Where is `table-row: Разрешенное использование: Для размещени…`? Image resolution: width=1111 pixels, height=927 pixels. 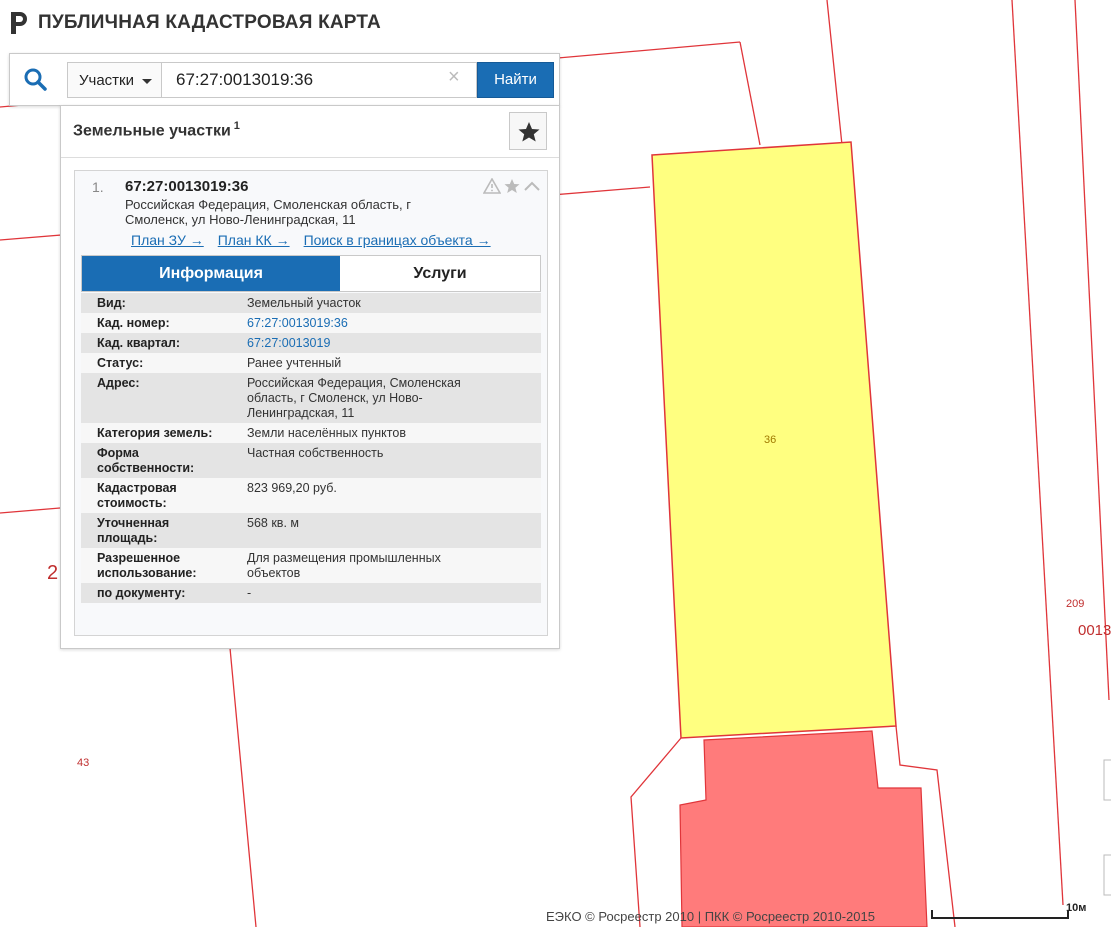
table-row: Разрешенное использование: Для размещени… is located at coordinates (311, 565).